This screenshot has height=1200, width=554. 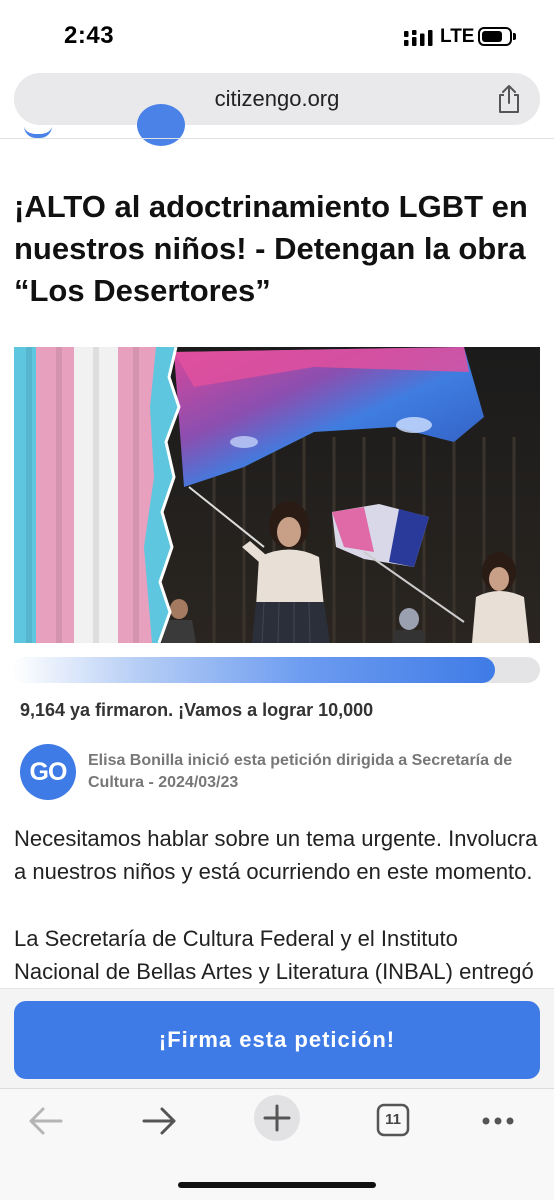 I want to click on signature-progress-fill, so click(x=255, y=670).